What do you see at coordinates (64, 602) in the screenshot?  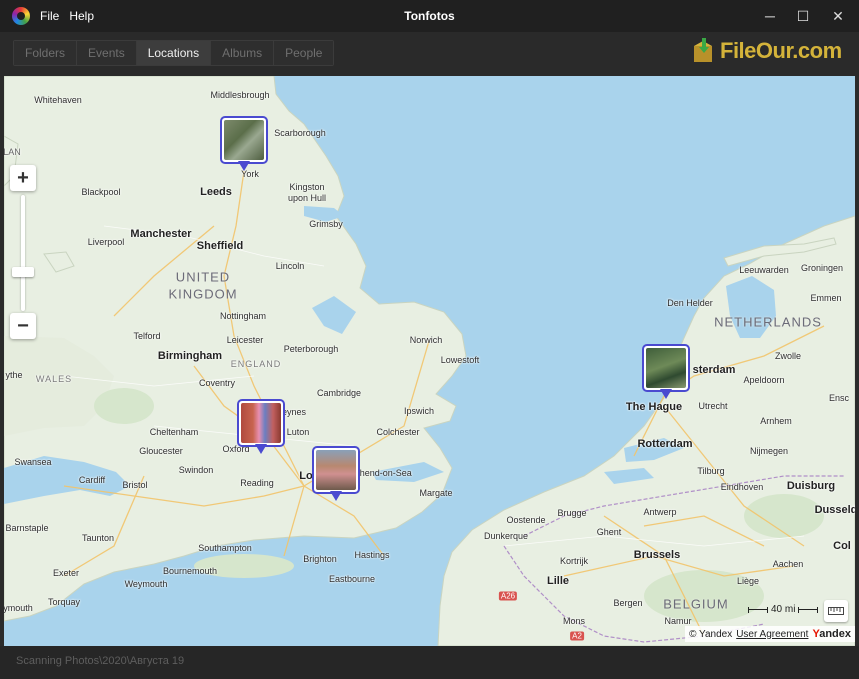 I see `map-label: Torquay` at bounding box center [64, 602].